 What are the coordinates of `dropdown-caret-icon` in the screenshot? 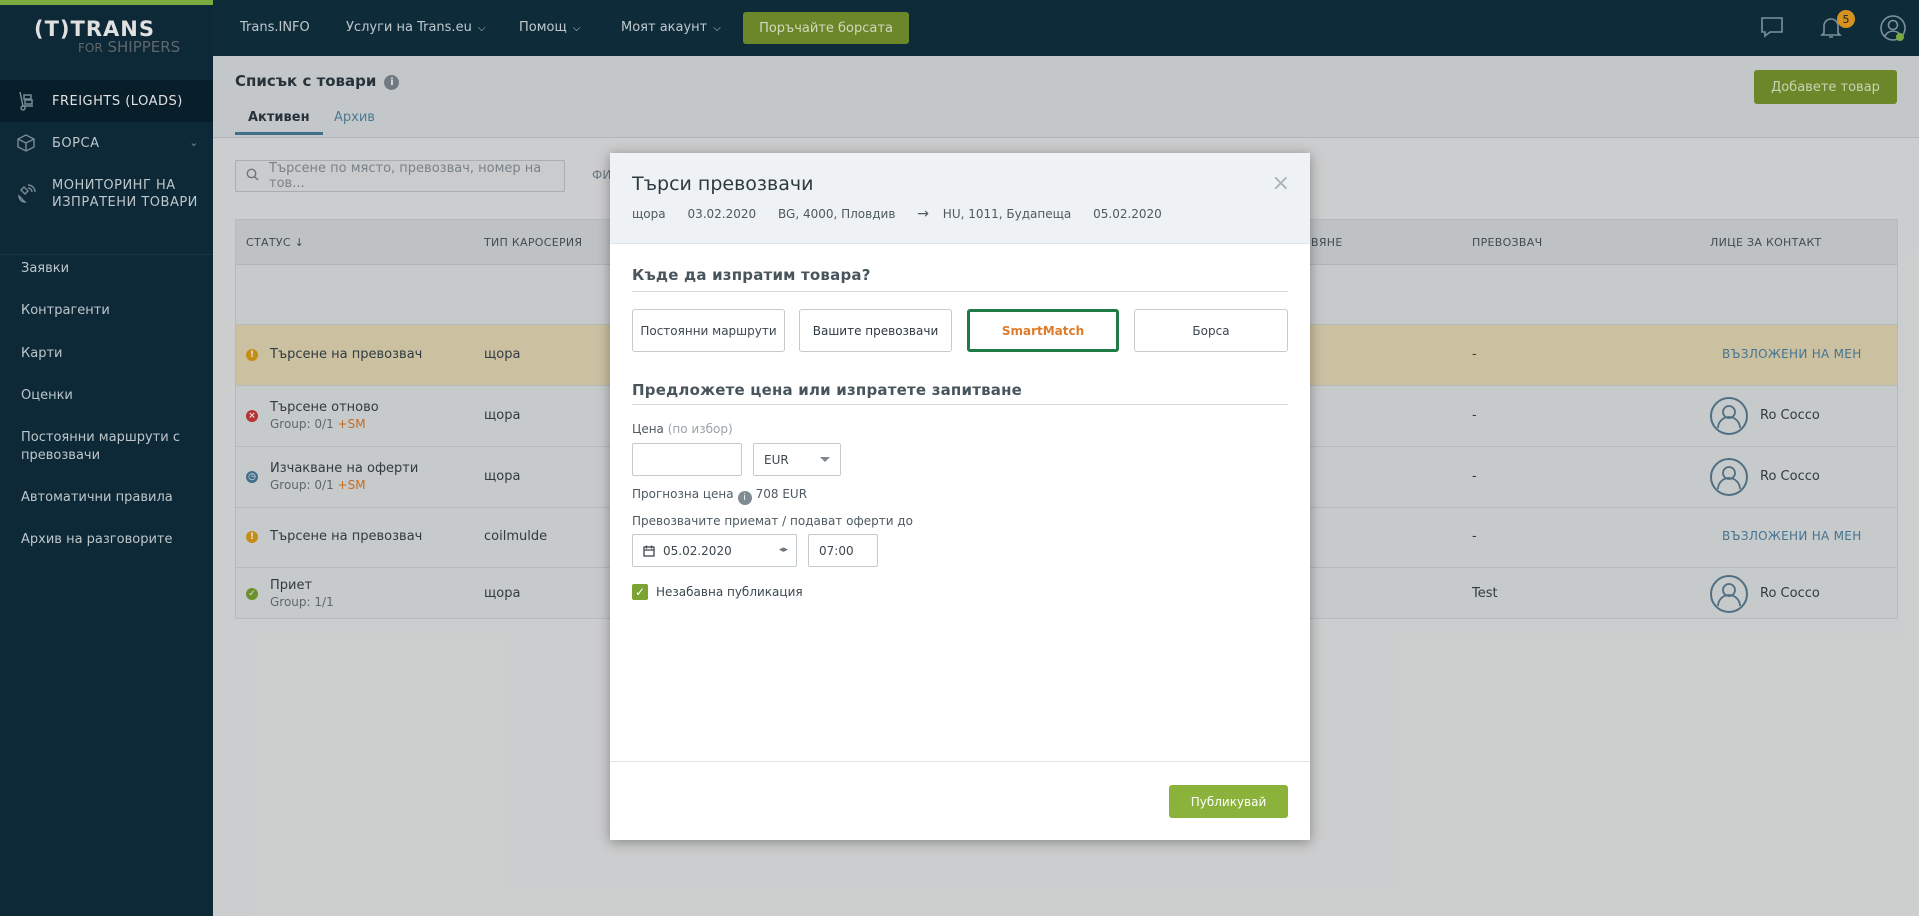 It's located at (825, 459).